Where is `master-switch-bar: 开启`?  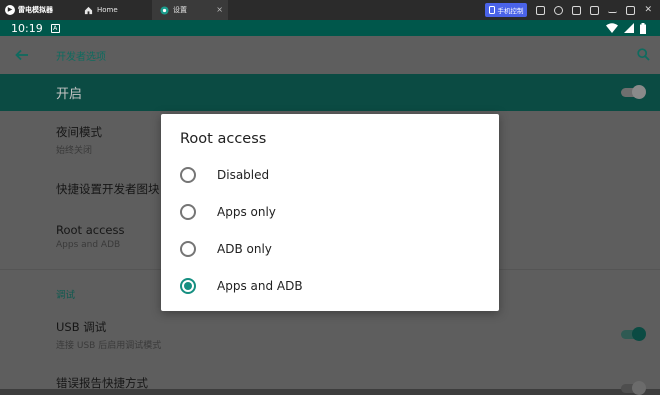 master-switch-bar: 开启 is located at coordinates (330, 92).